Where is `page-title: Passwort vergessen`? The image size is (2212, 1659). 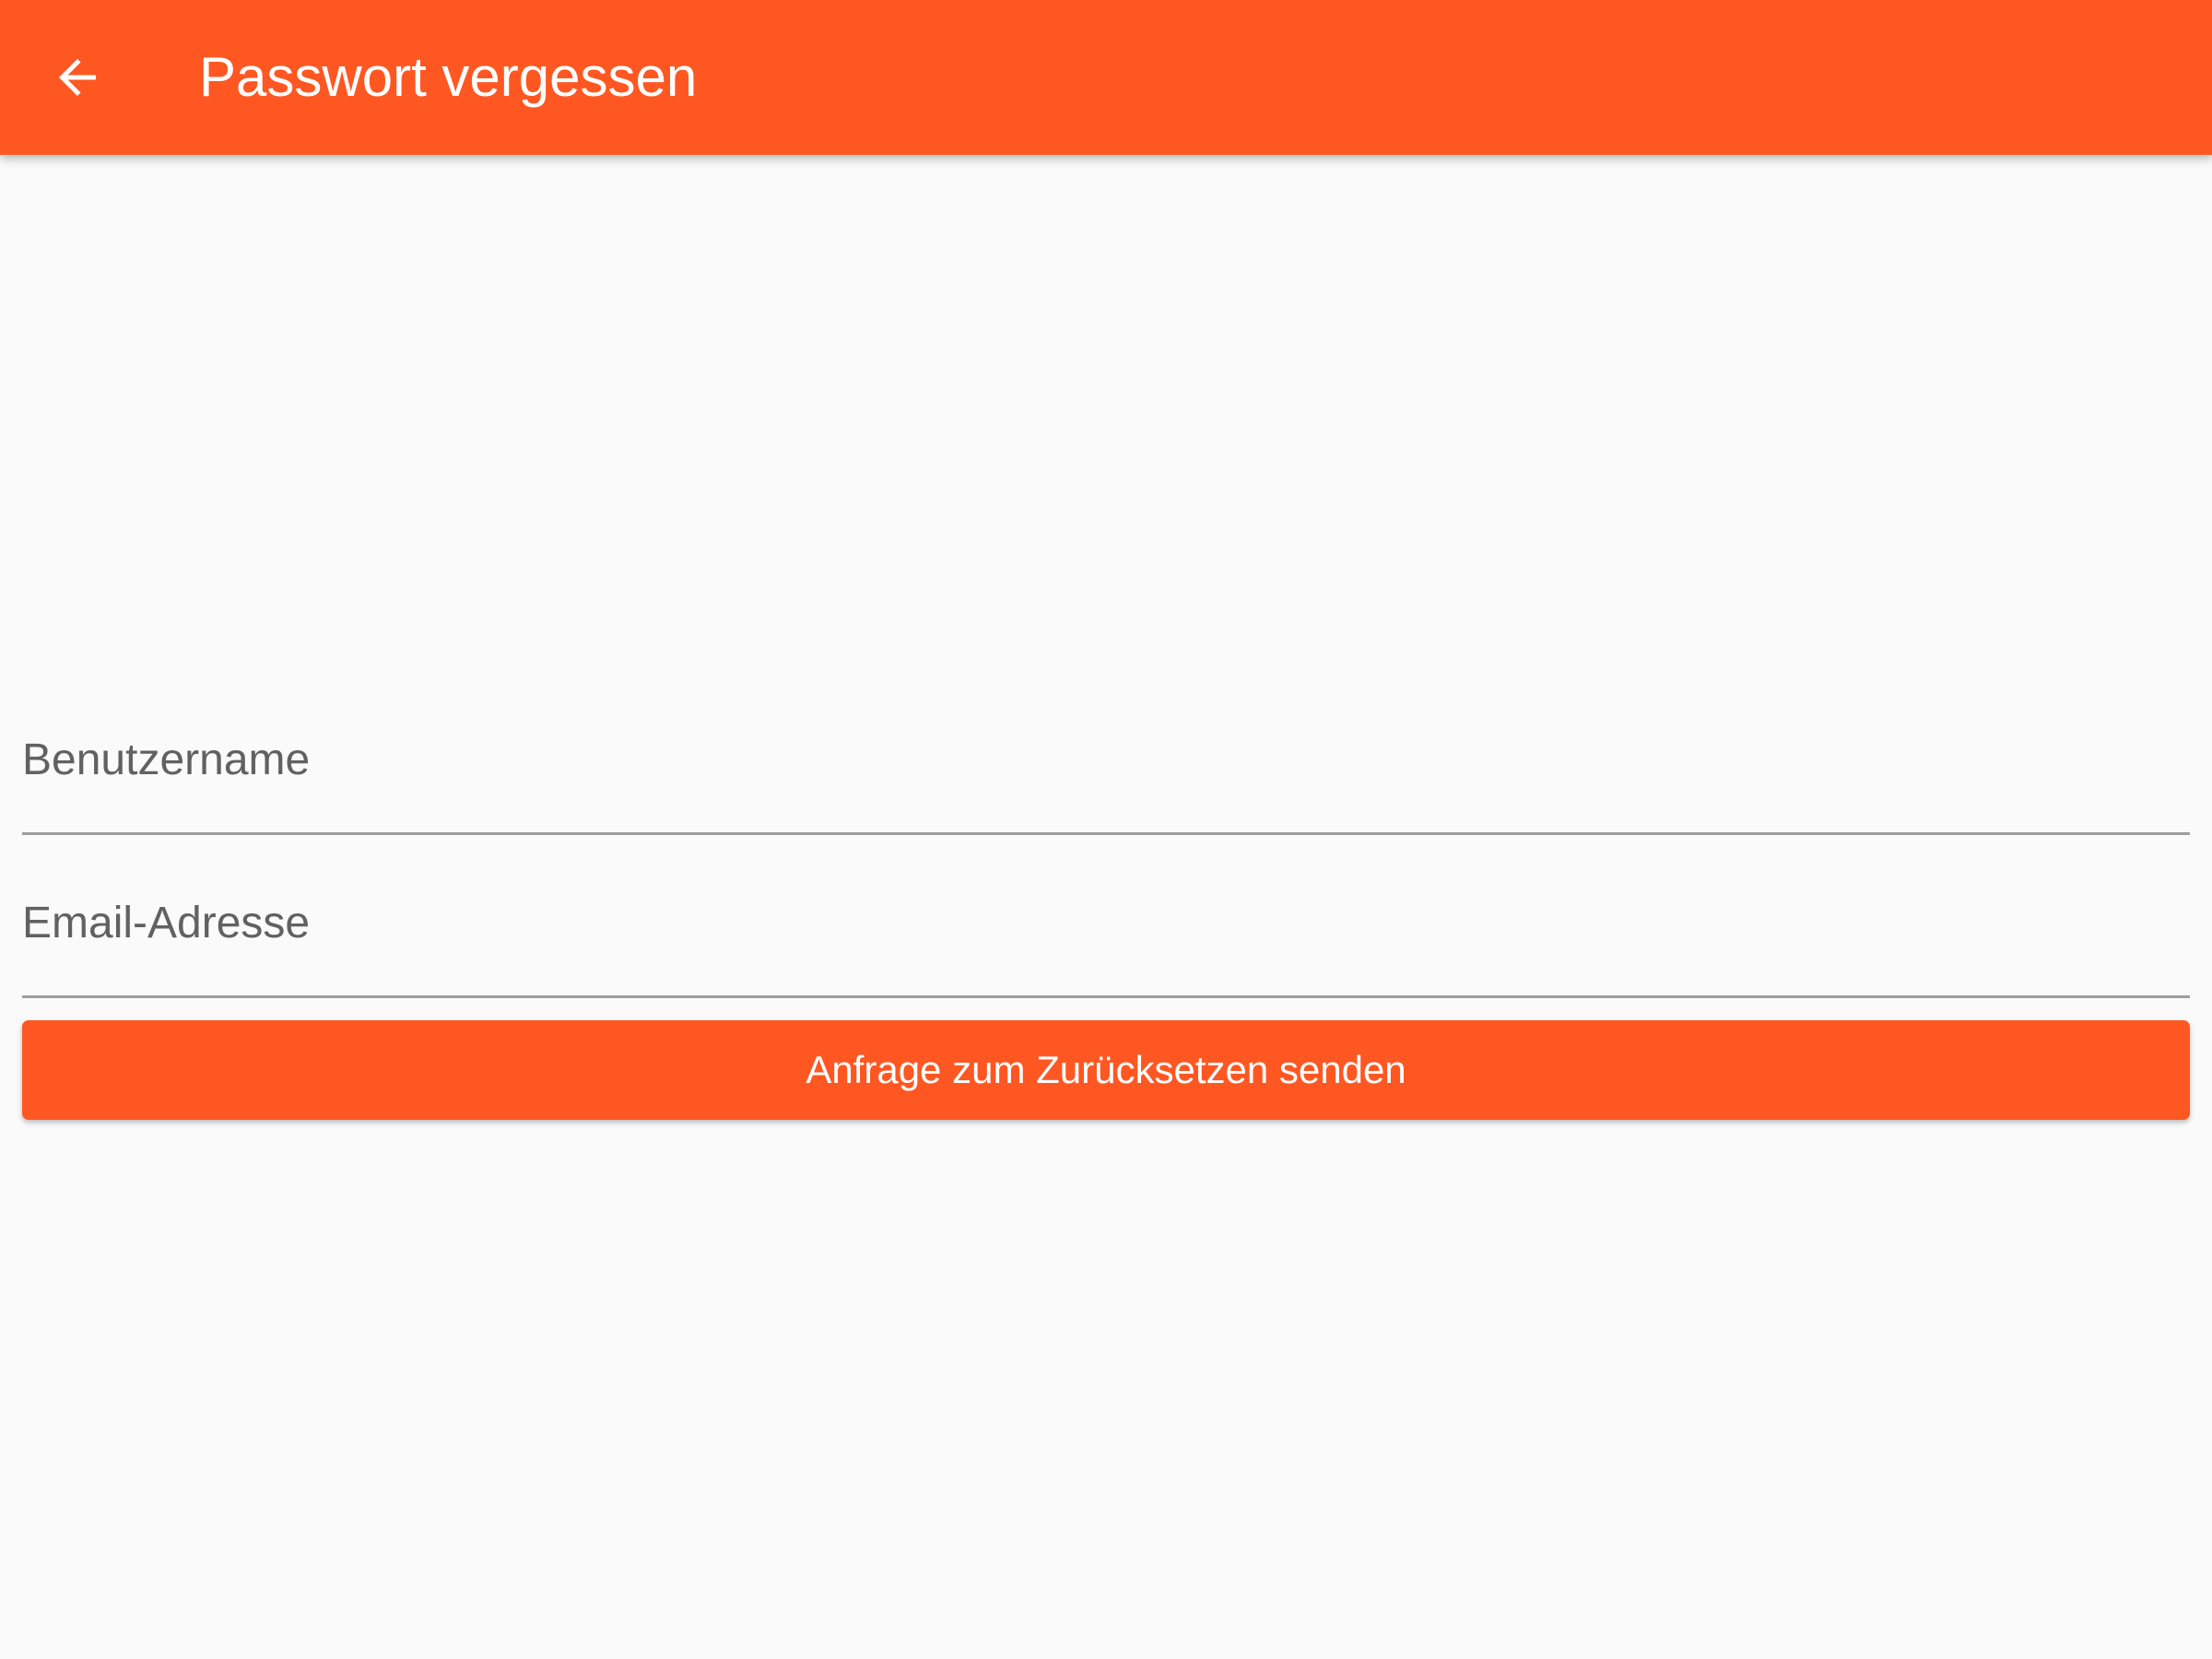 page-title: Passwort vergessen is located at coordinates (448, 77).